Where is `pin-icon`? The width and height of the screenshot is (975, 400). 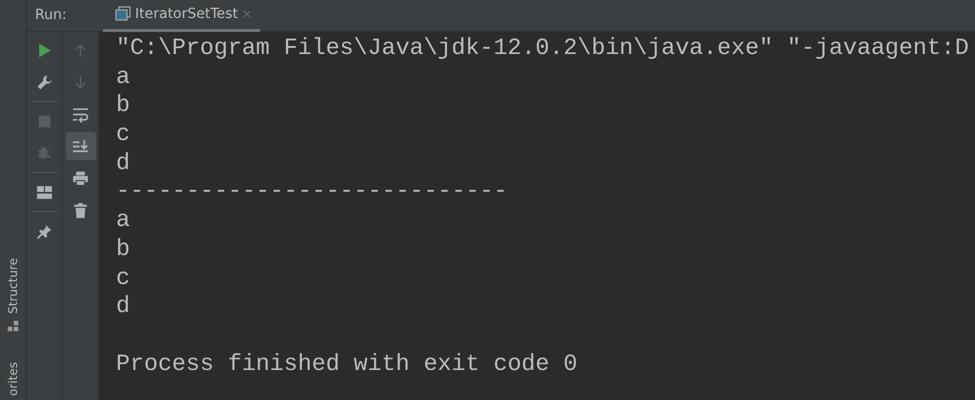 pin-icon is located at coordinates (44, 231).